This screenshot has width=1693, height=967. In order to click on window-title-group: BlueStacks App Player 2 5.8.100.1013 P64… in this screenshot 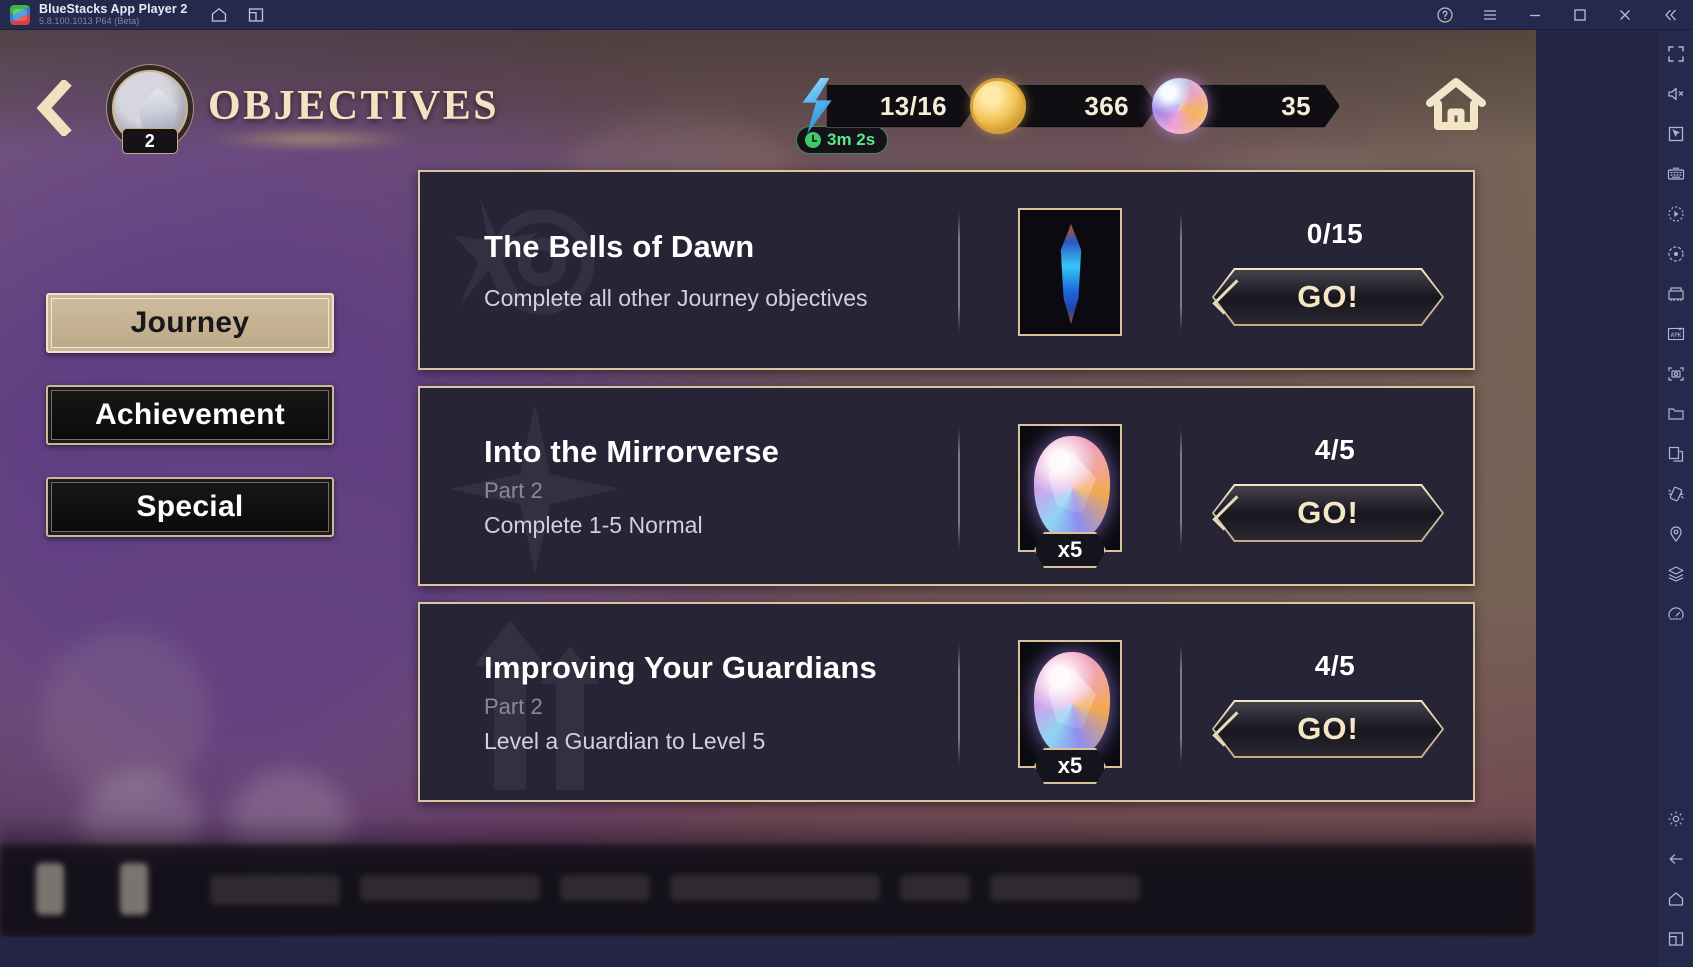, I will do `click(113, 14)`.